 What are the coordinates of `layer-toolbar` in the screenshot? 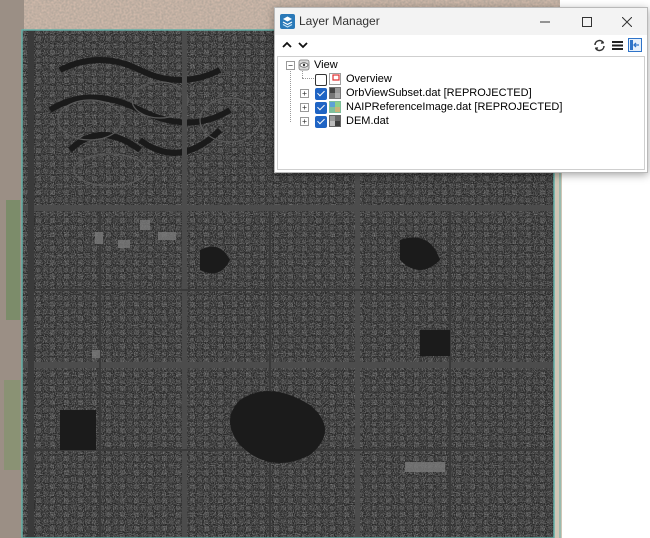 It's located at (461, 45).